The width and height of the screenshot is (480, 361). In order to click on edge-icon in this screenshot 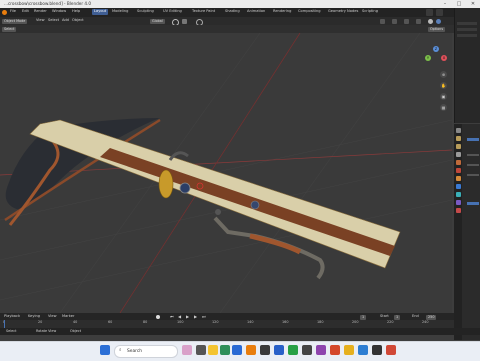, I will do `click(225, 350)`.